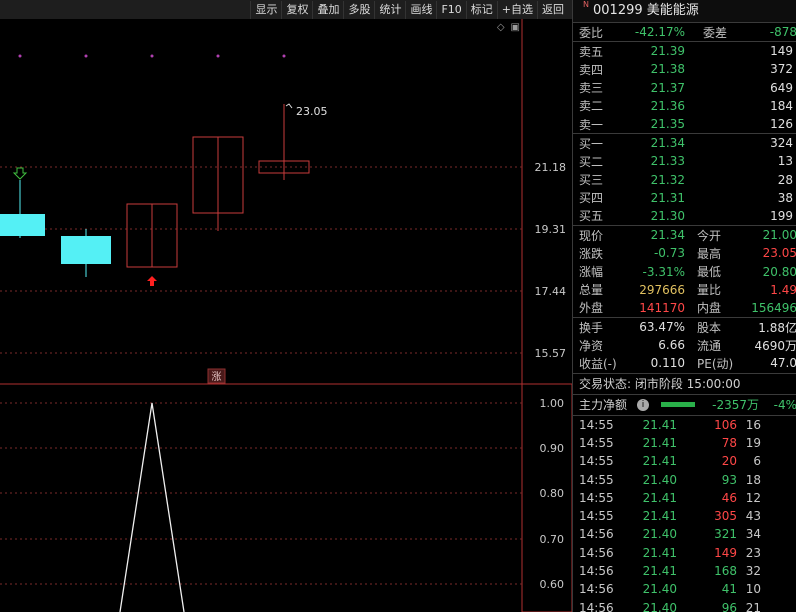  What do you see at coordinates (684, 124) in the screenshot?
I see `ask-row: 卖一 21.35 126` at bounding box center [684, 124].